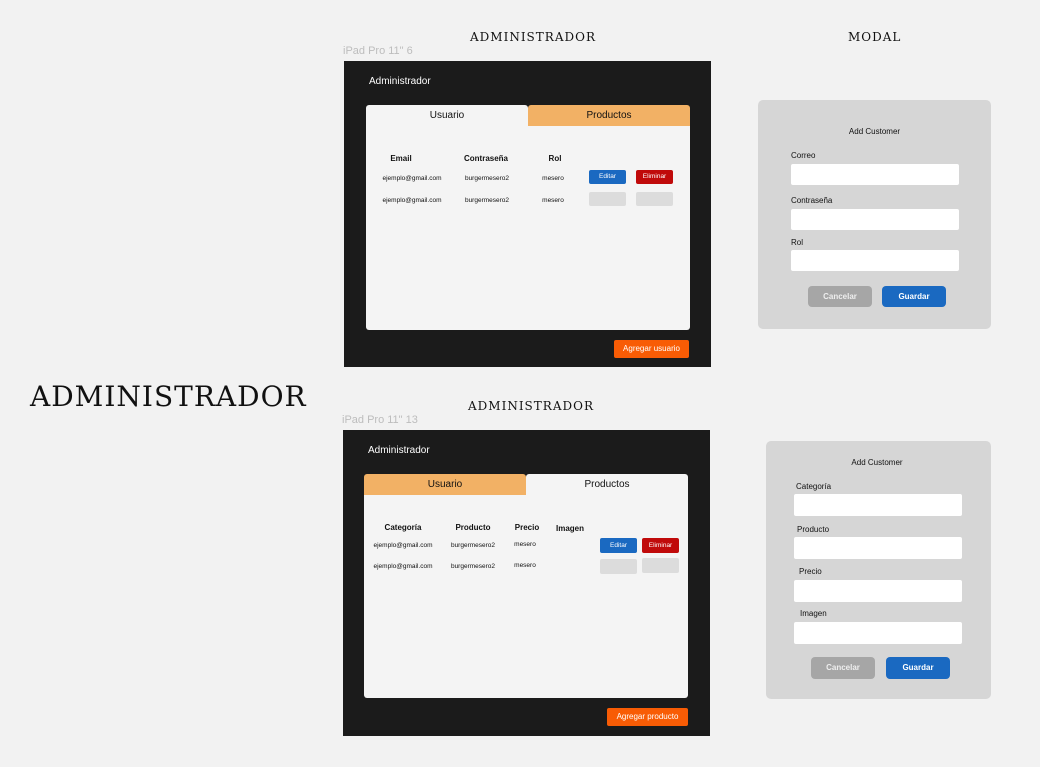 This screenshot has width=1040, height=767. What do you see at coordinates (878, 591) in the screenshot?
I see `precio-input` at bounding box center [878, 591].